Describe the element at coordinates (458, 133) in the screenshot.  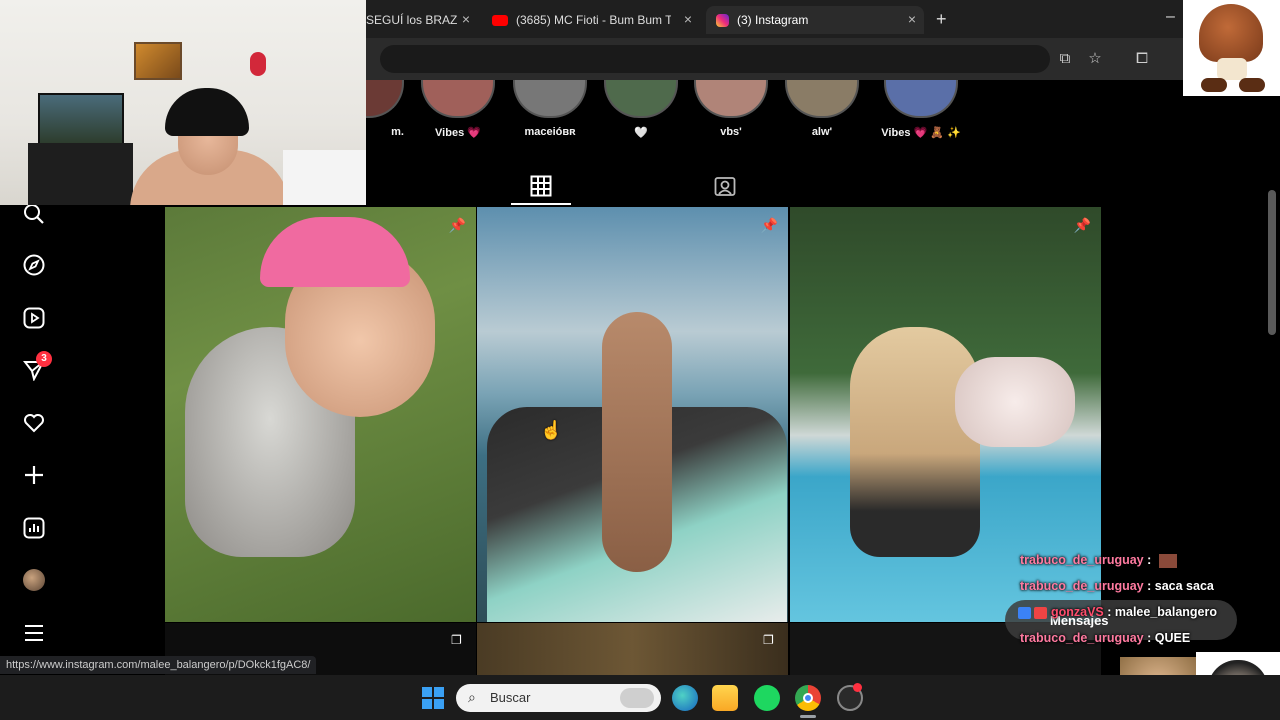
I see `story-label: Vibes 💗` at that location.